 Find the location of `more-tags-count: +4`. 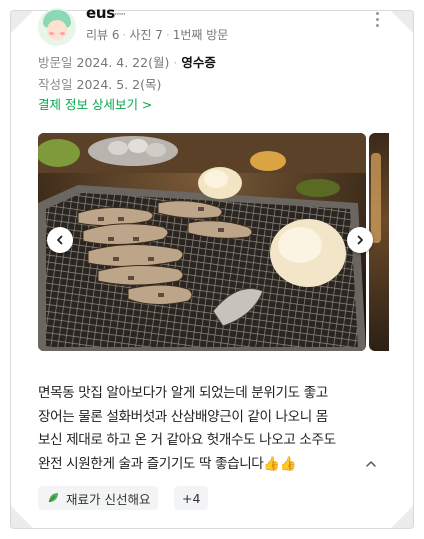

more-tags-count: +4 is located at coordinates (191, 498).